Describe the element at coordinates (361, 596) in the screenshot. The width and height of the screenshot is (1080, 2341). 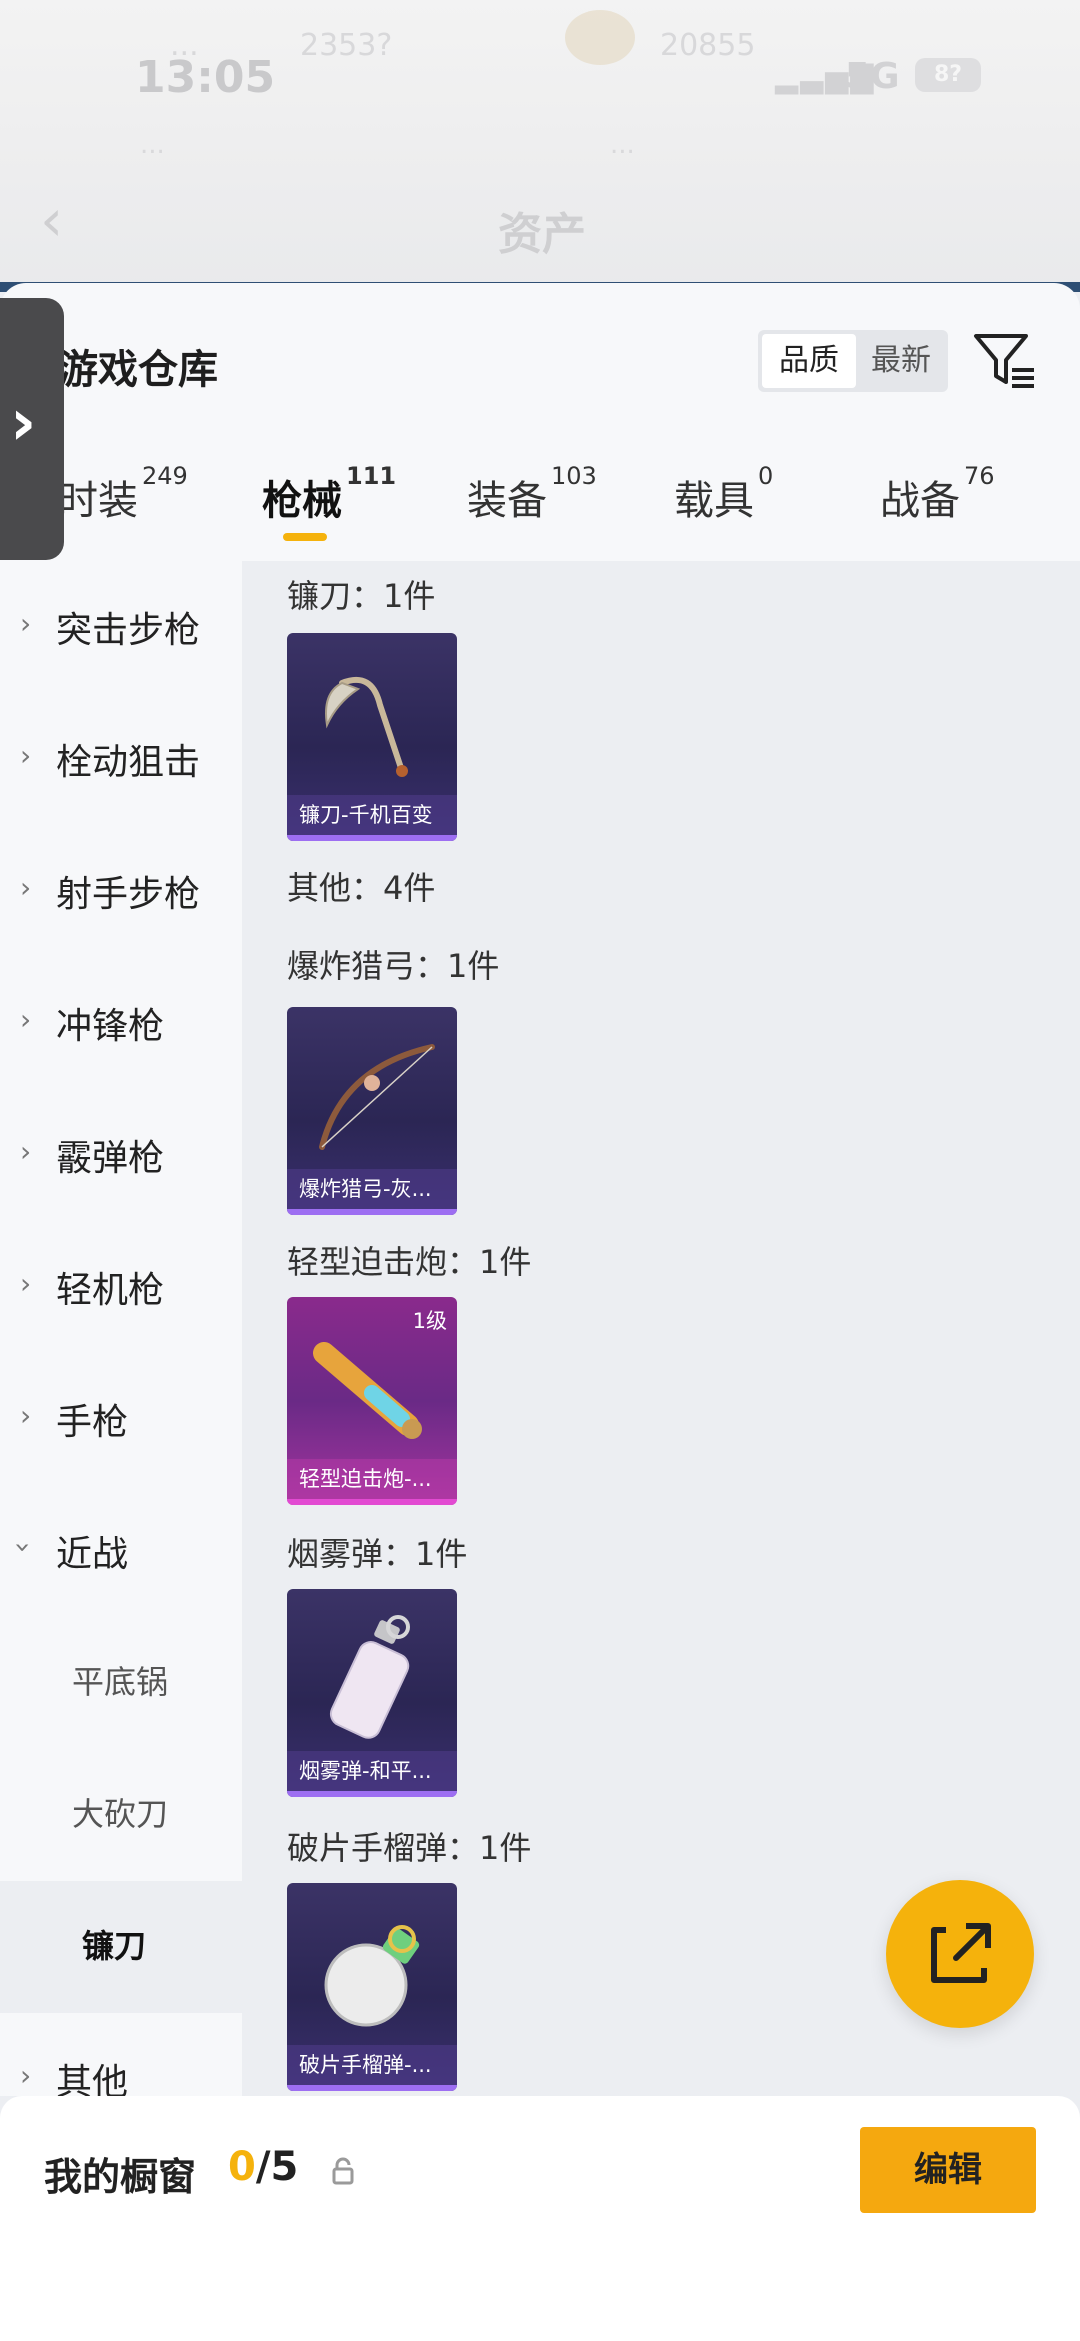
I see `group-label: 镰刀：1件` at that location.